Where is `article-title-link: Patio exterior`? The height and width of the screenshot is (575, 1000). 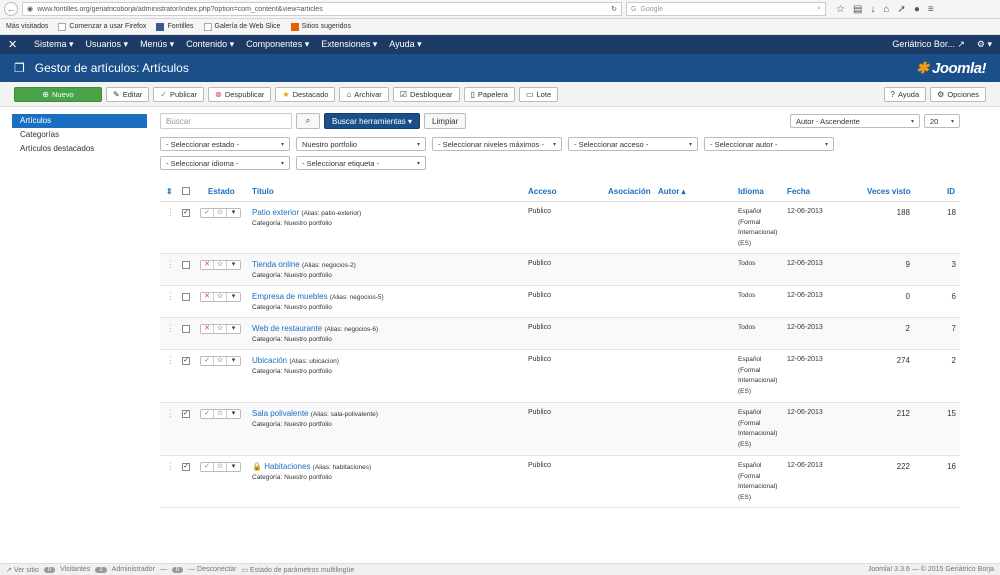
article-title-link: Patio exterior is located at coordinates (275, 212).